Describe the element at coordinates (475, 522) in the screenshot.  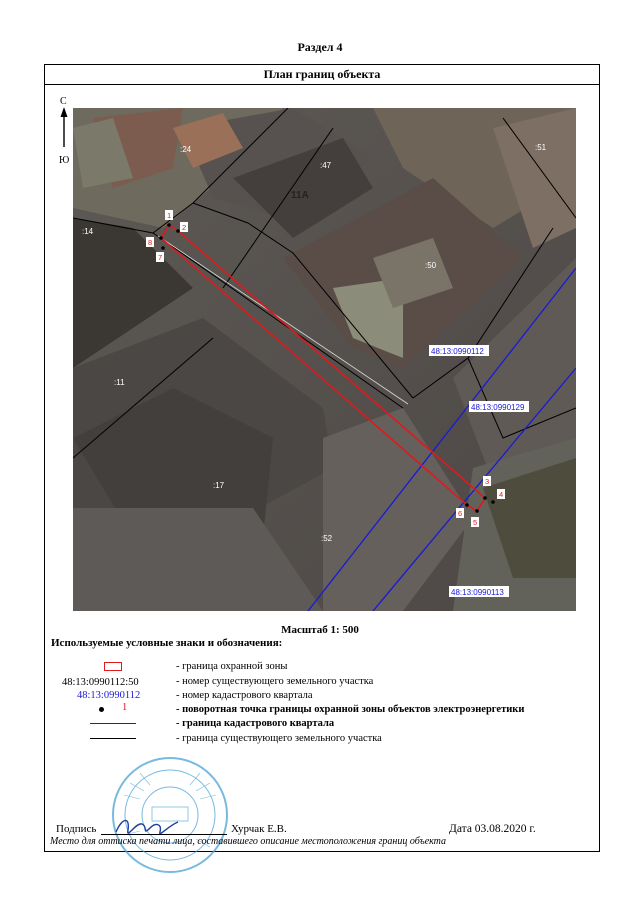
I see `point-label: 5` at that location.